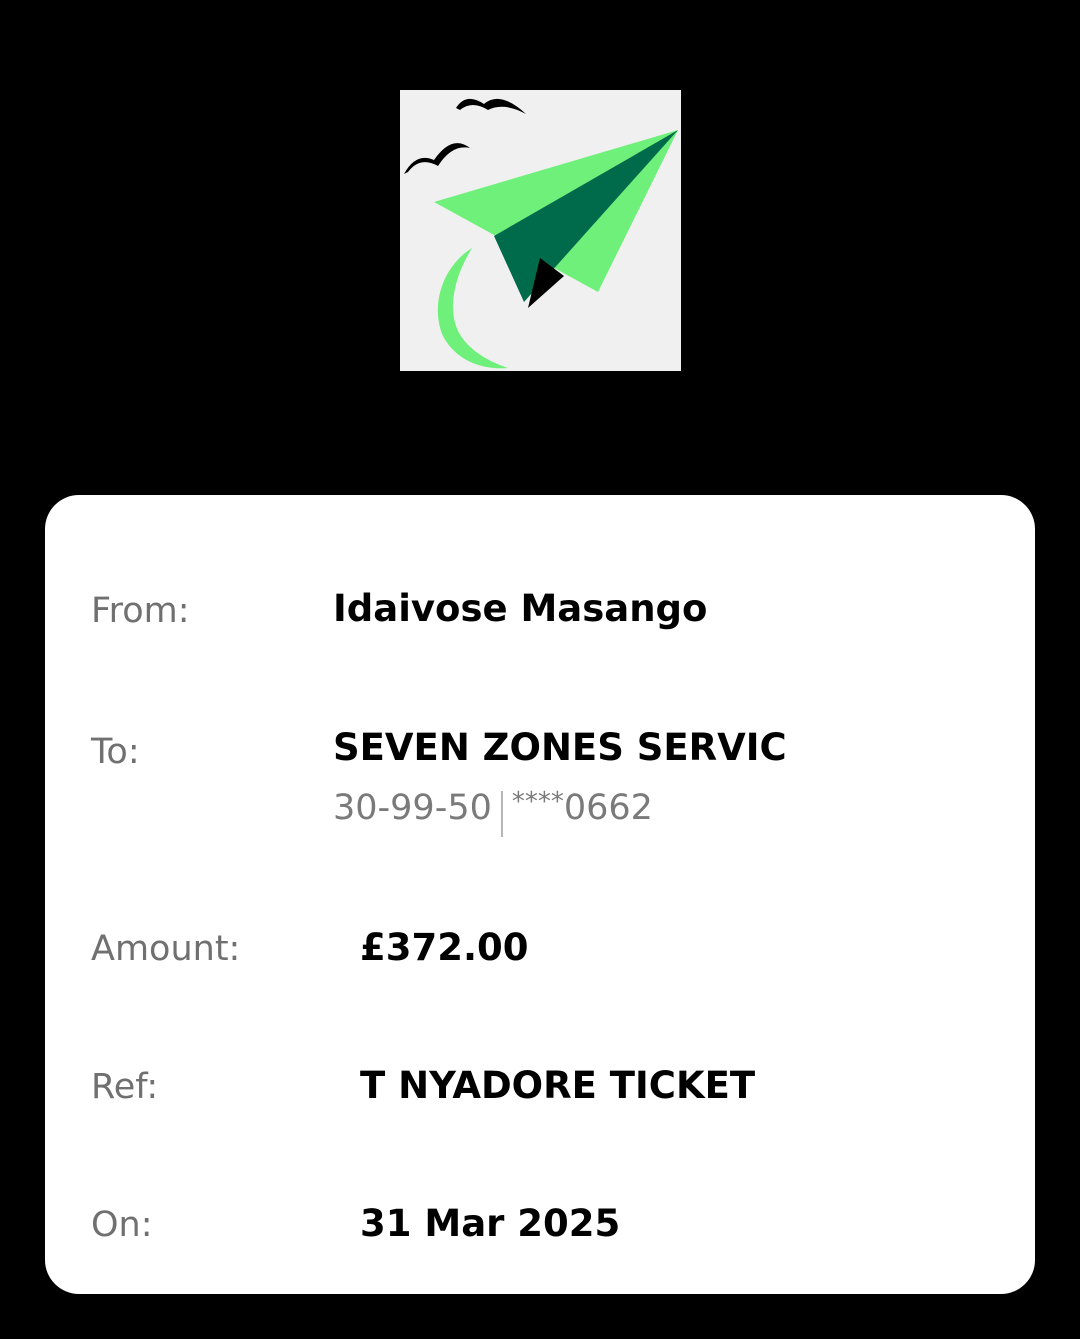 The height and width of the screenshot is (1339, 1080). I want to click on account-mask: ****, so click(537, 802).